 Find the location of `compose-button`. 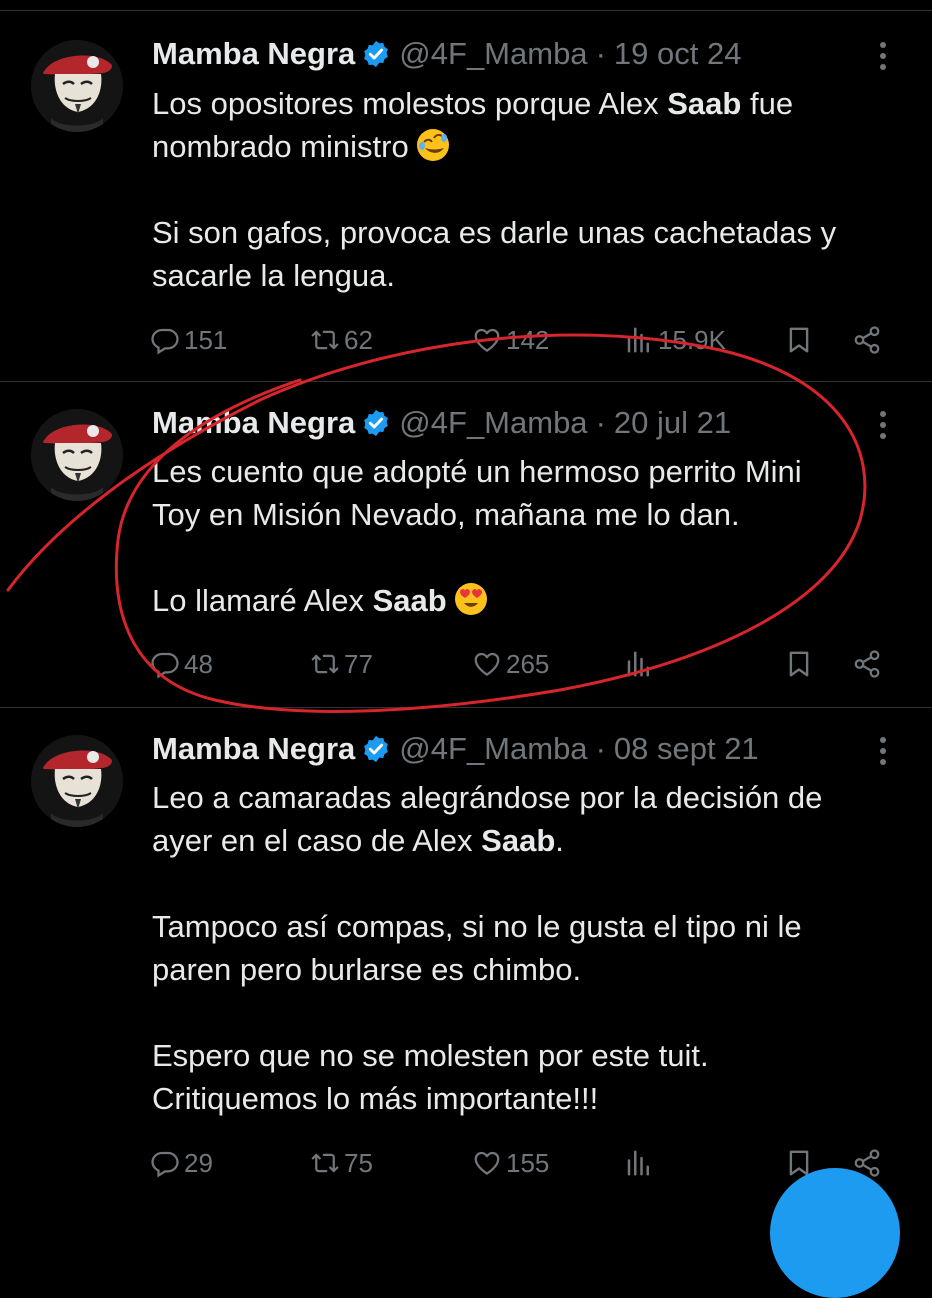

compose-button is located at coordinates (835, 1233).